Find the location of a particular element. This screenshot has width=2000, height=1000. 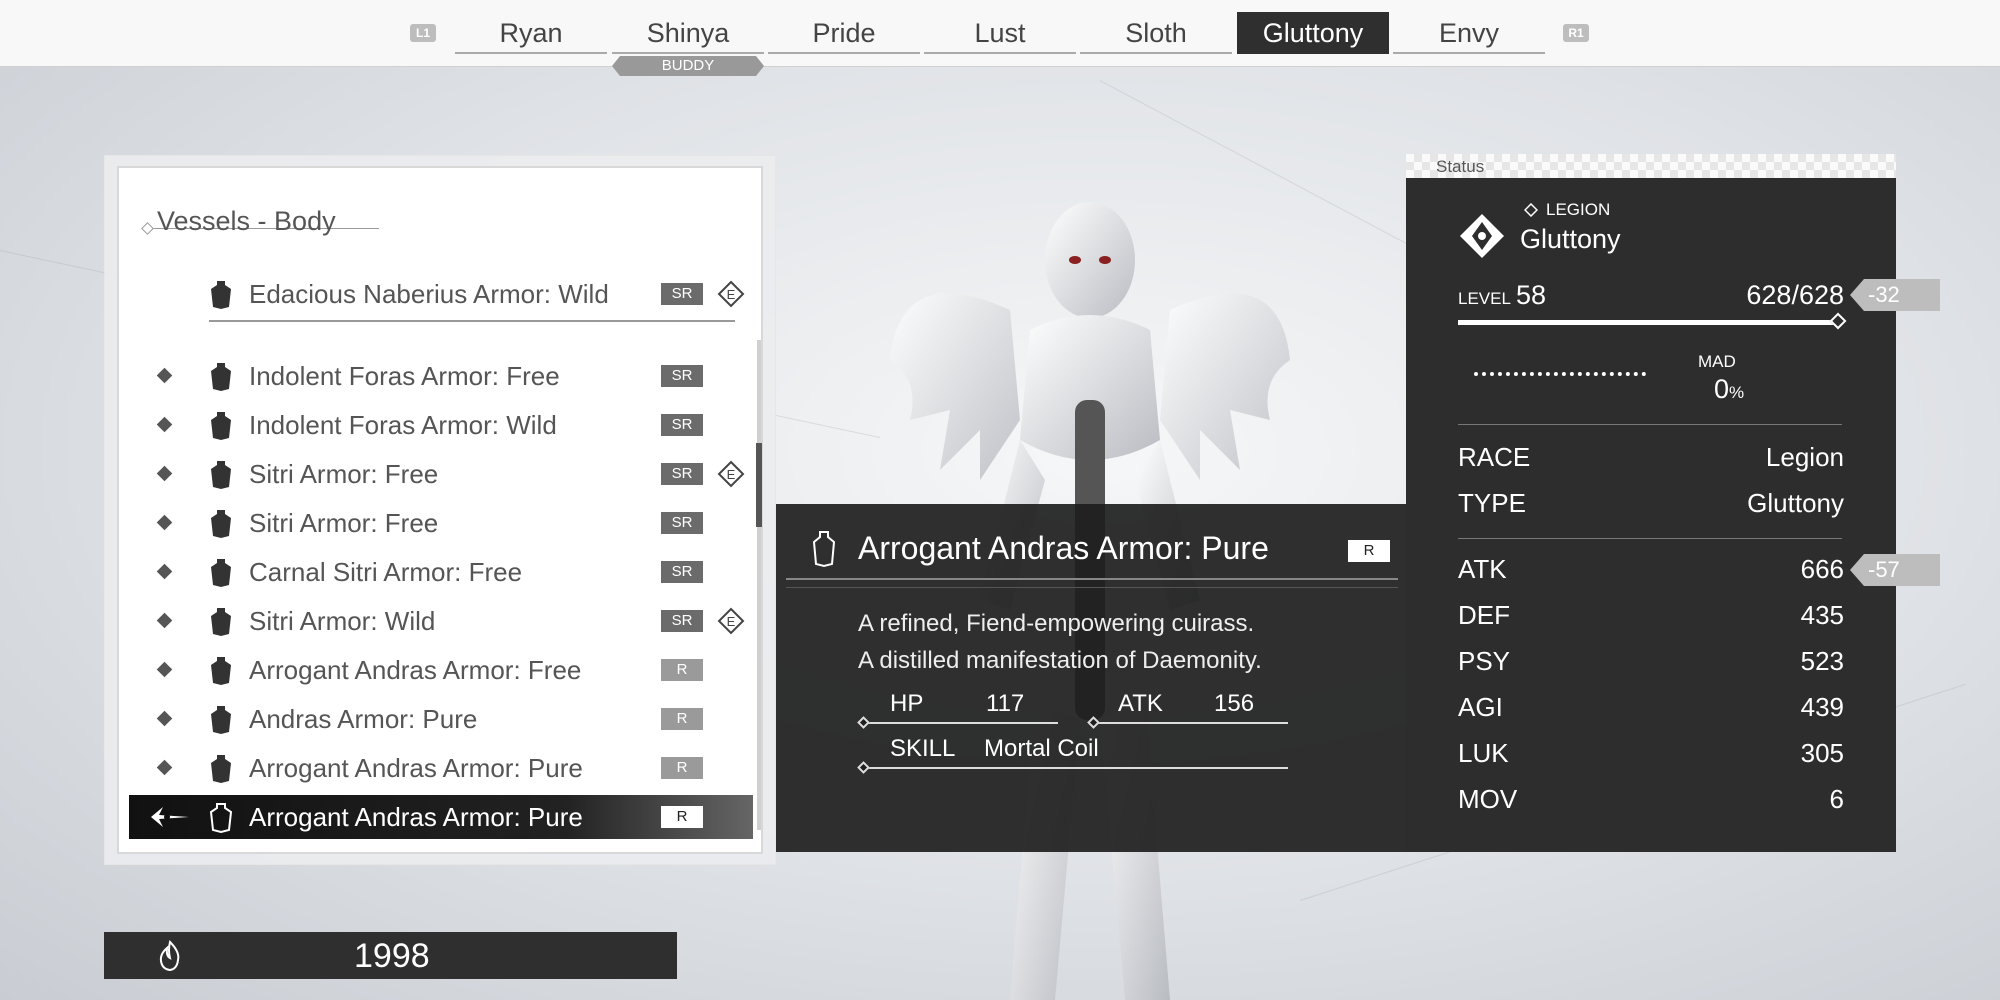

l1-button-hint: L1 is located at coordinates (423, 33).